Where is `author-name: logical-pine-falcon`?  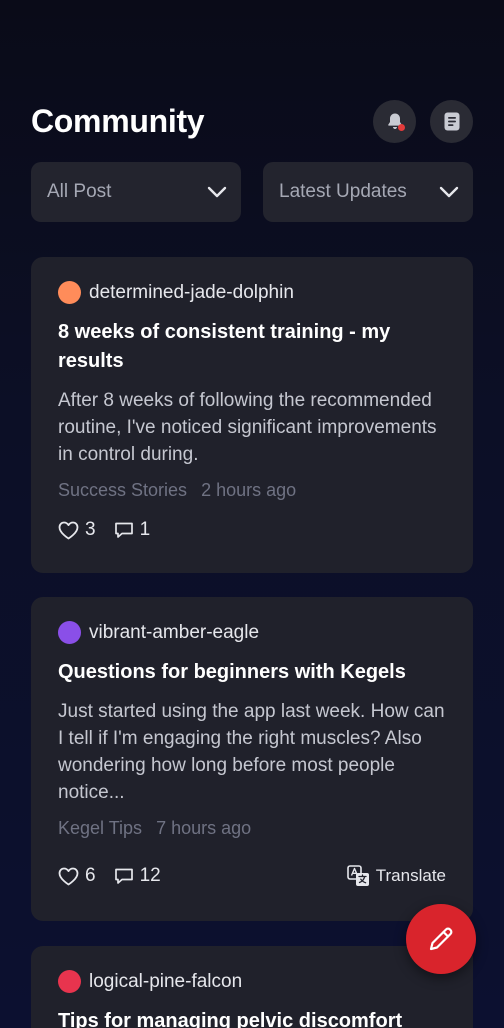 author-name: logical-pine-falcon is located at coordinates (166, 981).